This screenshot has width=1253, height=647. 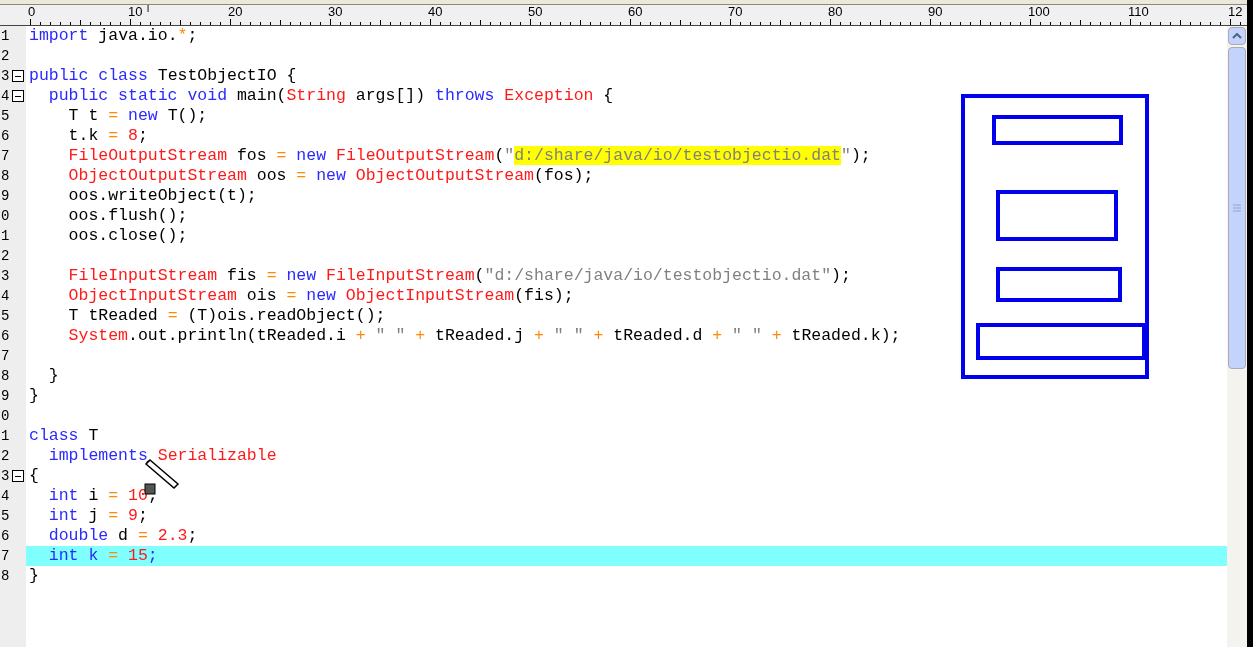 I want to click on scrollbar-thumb, so click(x=1237, y=208).